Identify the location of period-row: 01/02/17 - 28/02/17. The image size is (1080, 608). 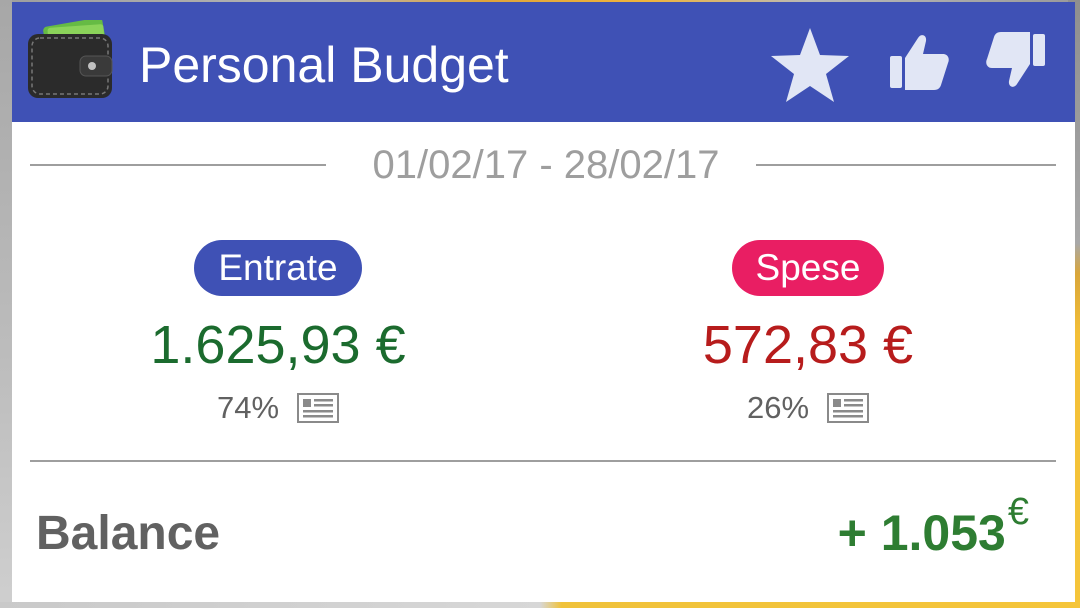
(543, 167).